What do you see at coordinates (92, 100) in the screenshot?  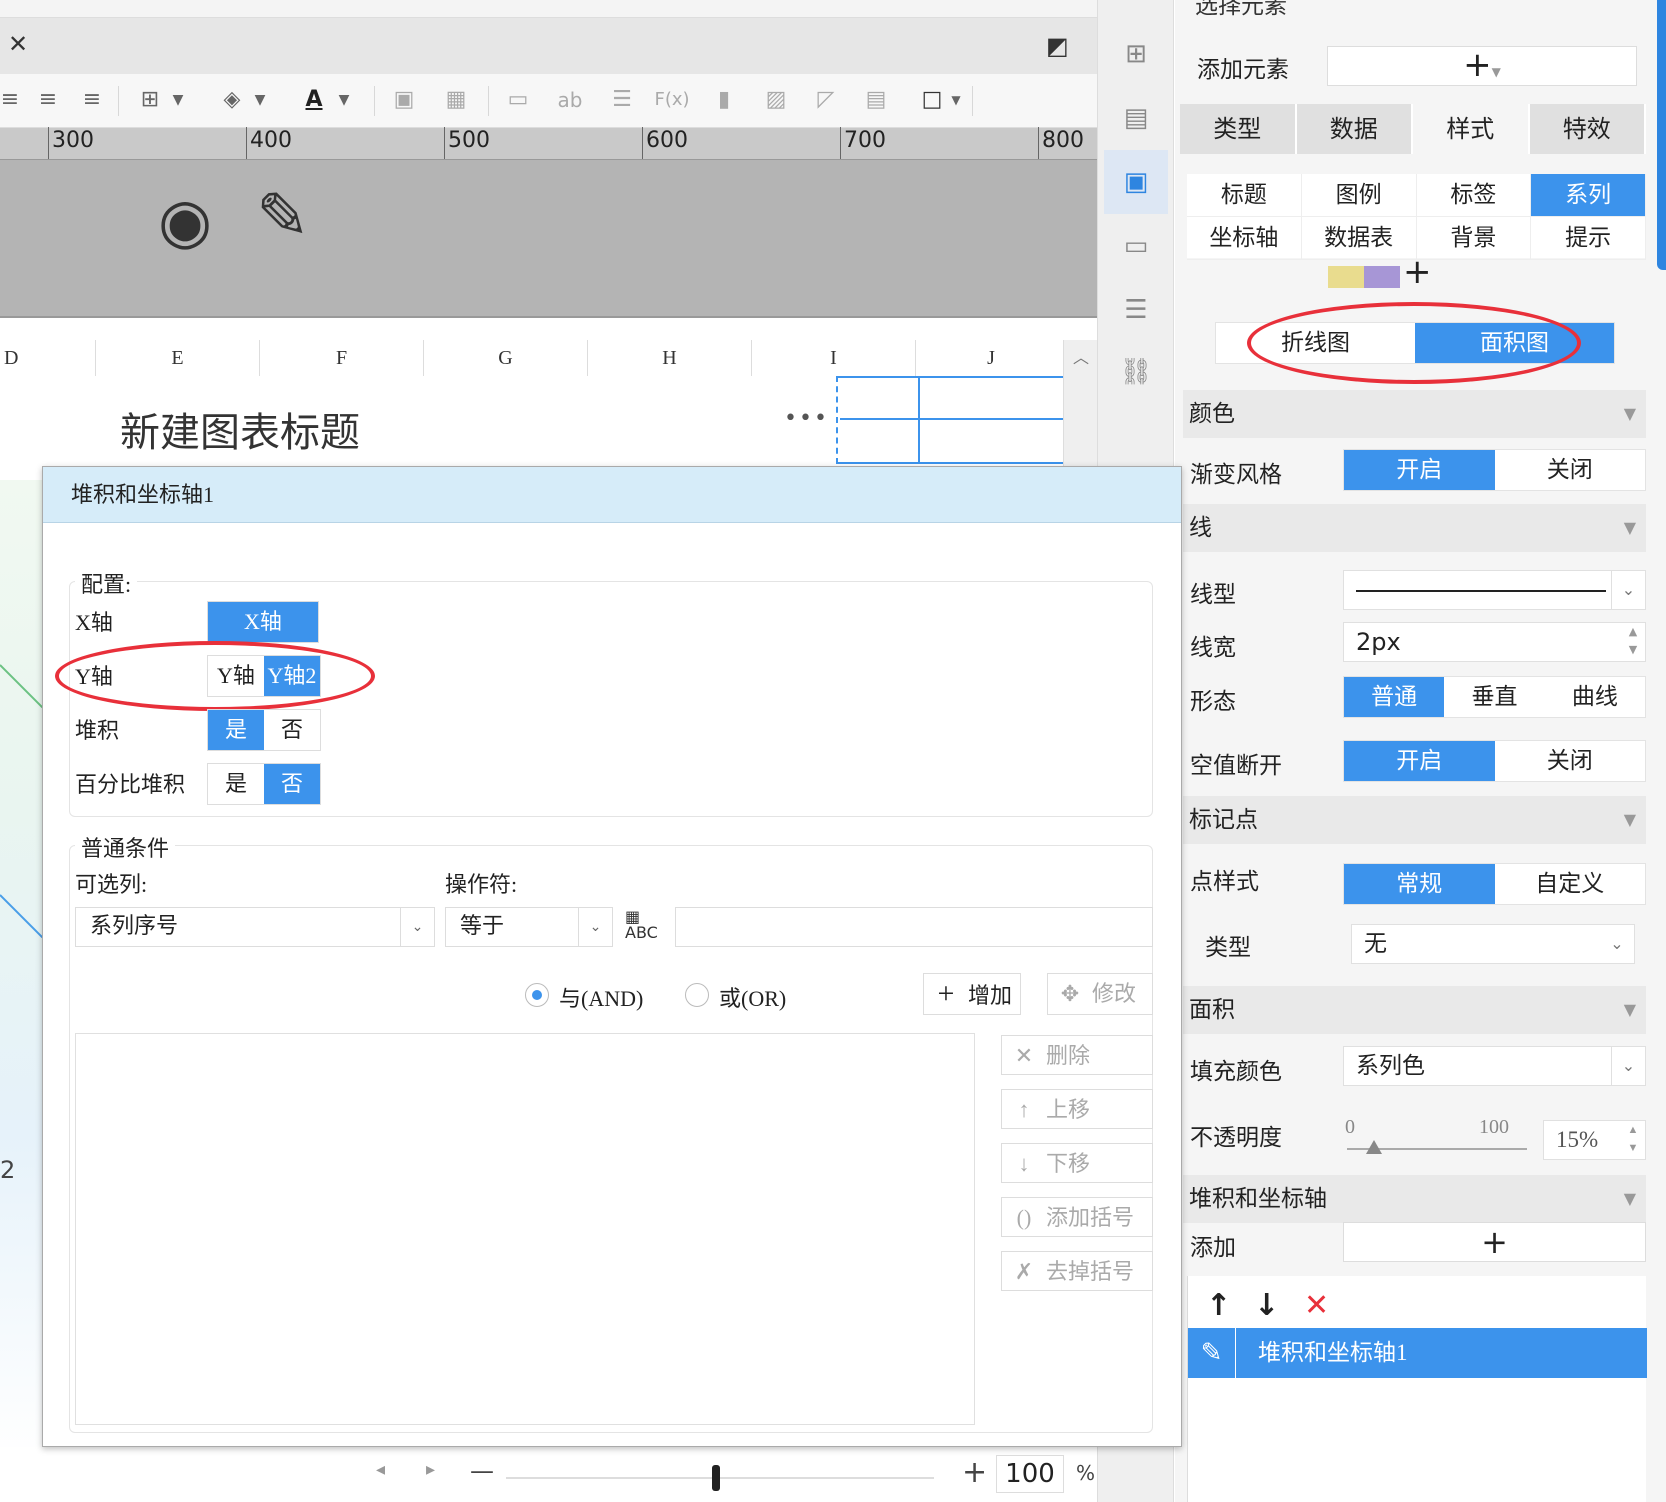 I see `align-right-icon: ≡` at bounding box center [92, 100].